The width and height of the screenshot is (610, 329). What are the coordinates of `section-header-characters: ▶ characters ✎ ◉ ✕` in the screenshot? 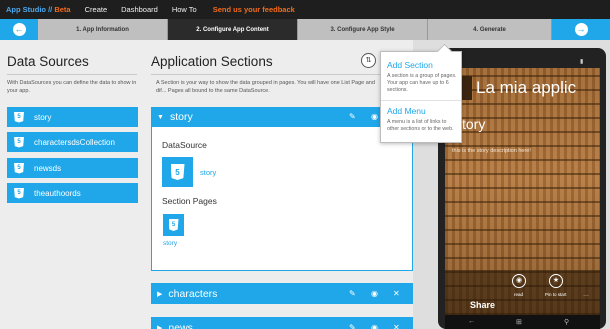 It's located at (282, 293).